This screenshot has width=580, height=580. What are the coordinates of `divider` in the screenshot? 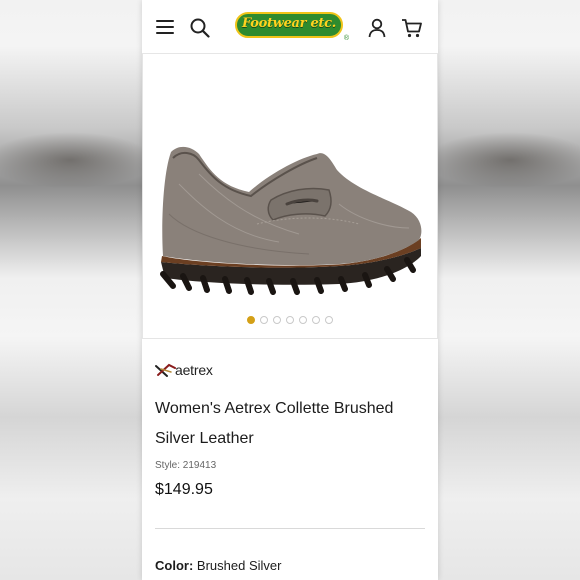 It's located at (290, 528).